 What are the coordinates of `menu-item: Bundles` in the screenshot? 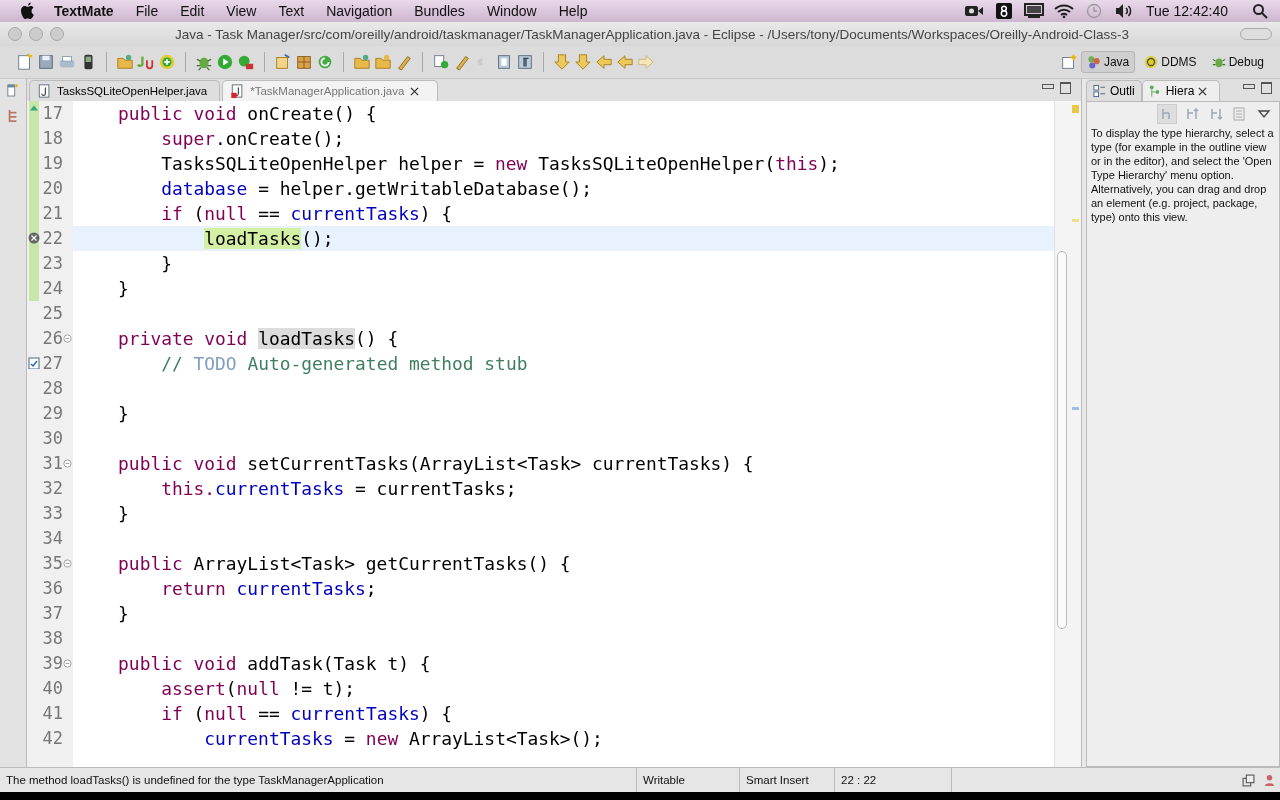 It's located at (439, 11).